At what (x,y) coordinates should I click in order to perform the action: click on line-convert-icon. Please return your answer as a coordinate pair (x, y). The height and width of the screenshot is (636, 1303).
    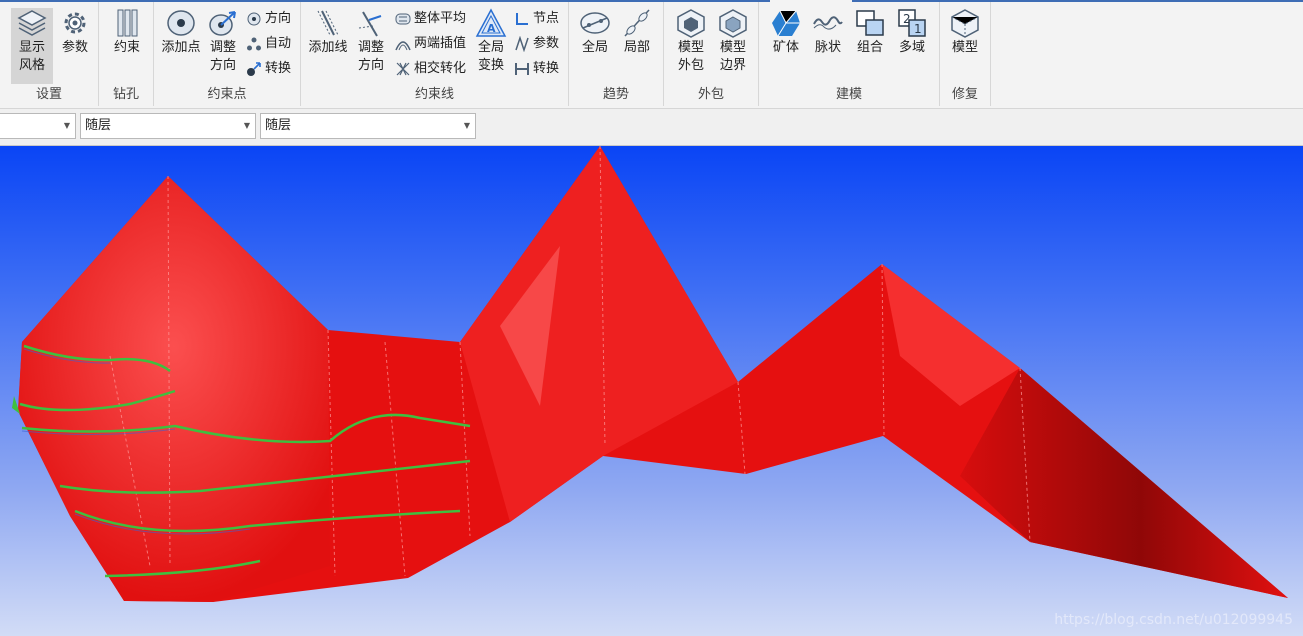
    Looking at the image, I should click on (522, 68).